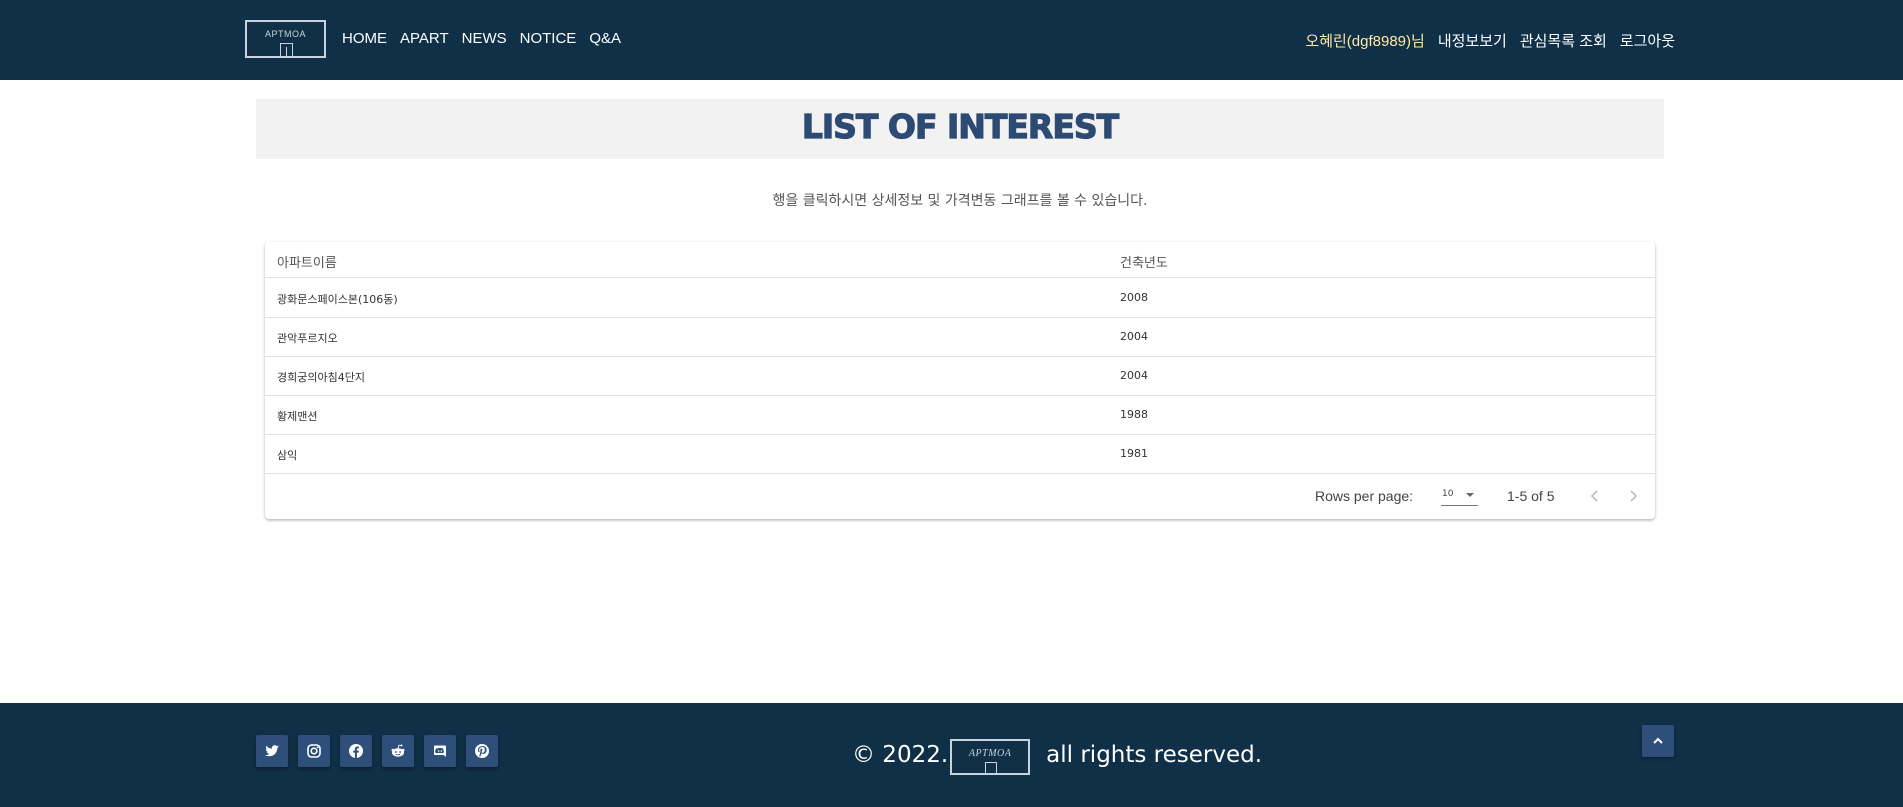 The width and height of the screenshot is (1903, 807). I want to click on user-menu: 오혜린(dgf8989)님 내정보보기 관심목록 조회 로그아웃, so click(1490, 40).